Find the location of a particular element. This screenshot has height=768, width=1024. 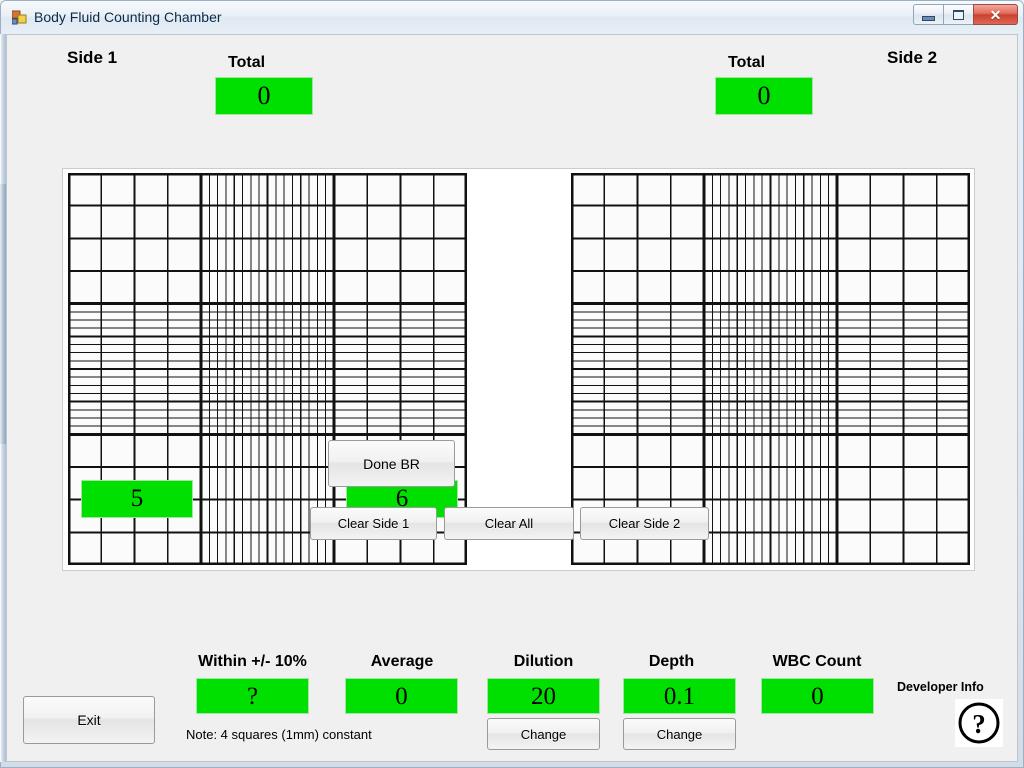

minimize-button is located at coordinates (928, 14).